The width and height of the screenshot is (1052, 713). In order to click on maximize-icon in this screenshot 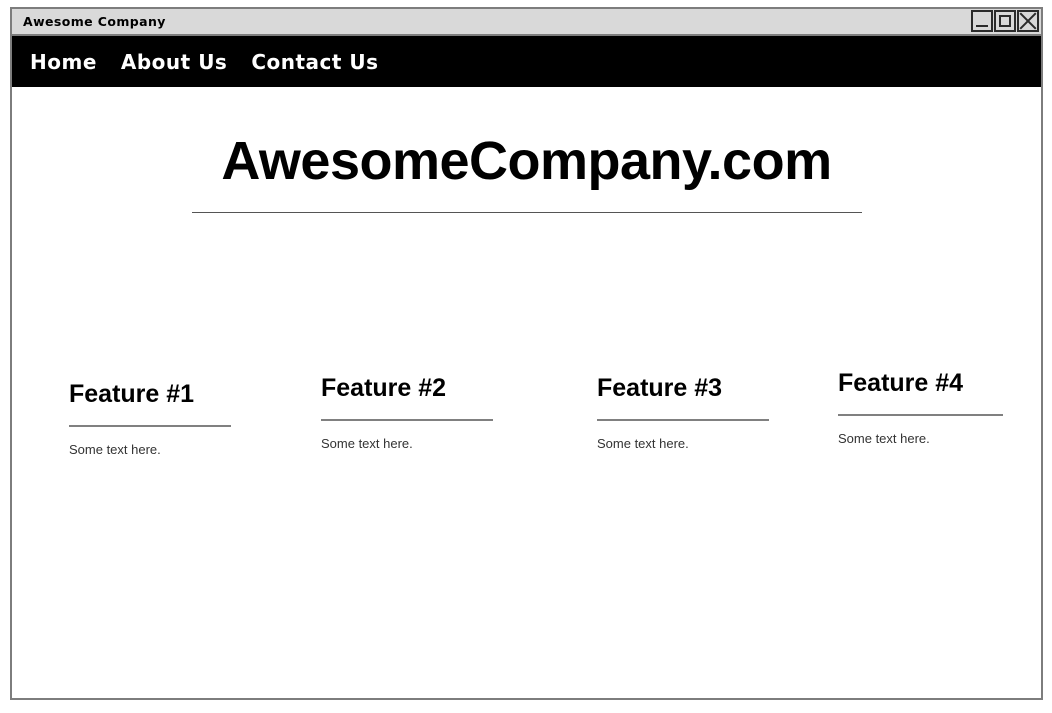, I will do `click(1005, 21)`.